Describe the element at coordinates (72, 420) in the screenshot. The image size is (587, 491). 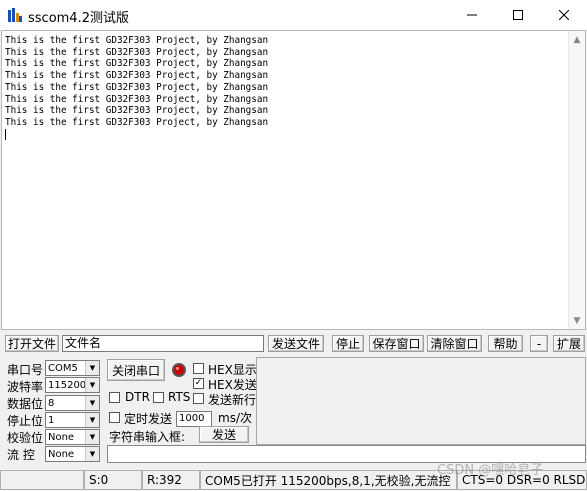
I see `stopbits-select: 1 ▼` at that location.